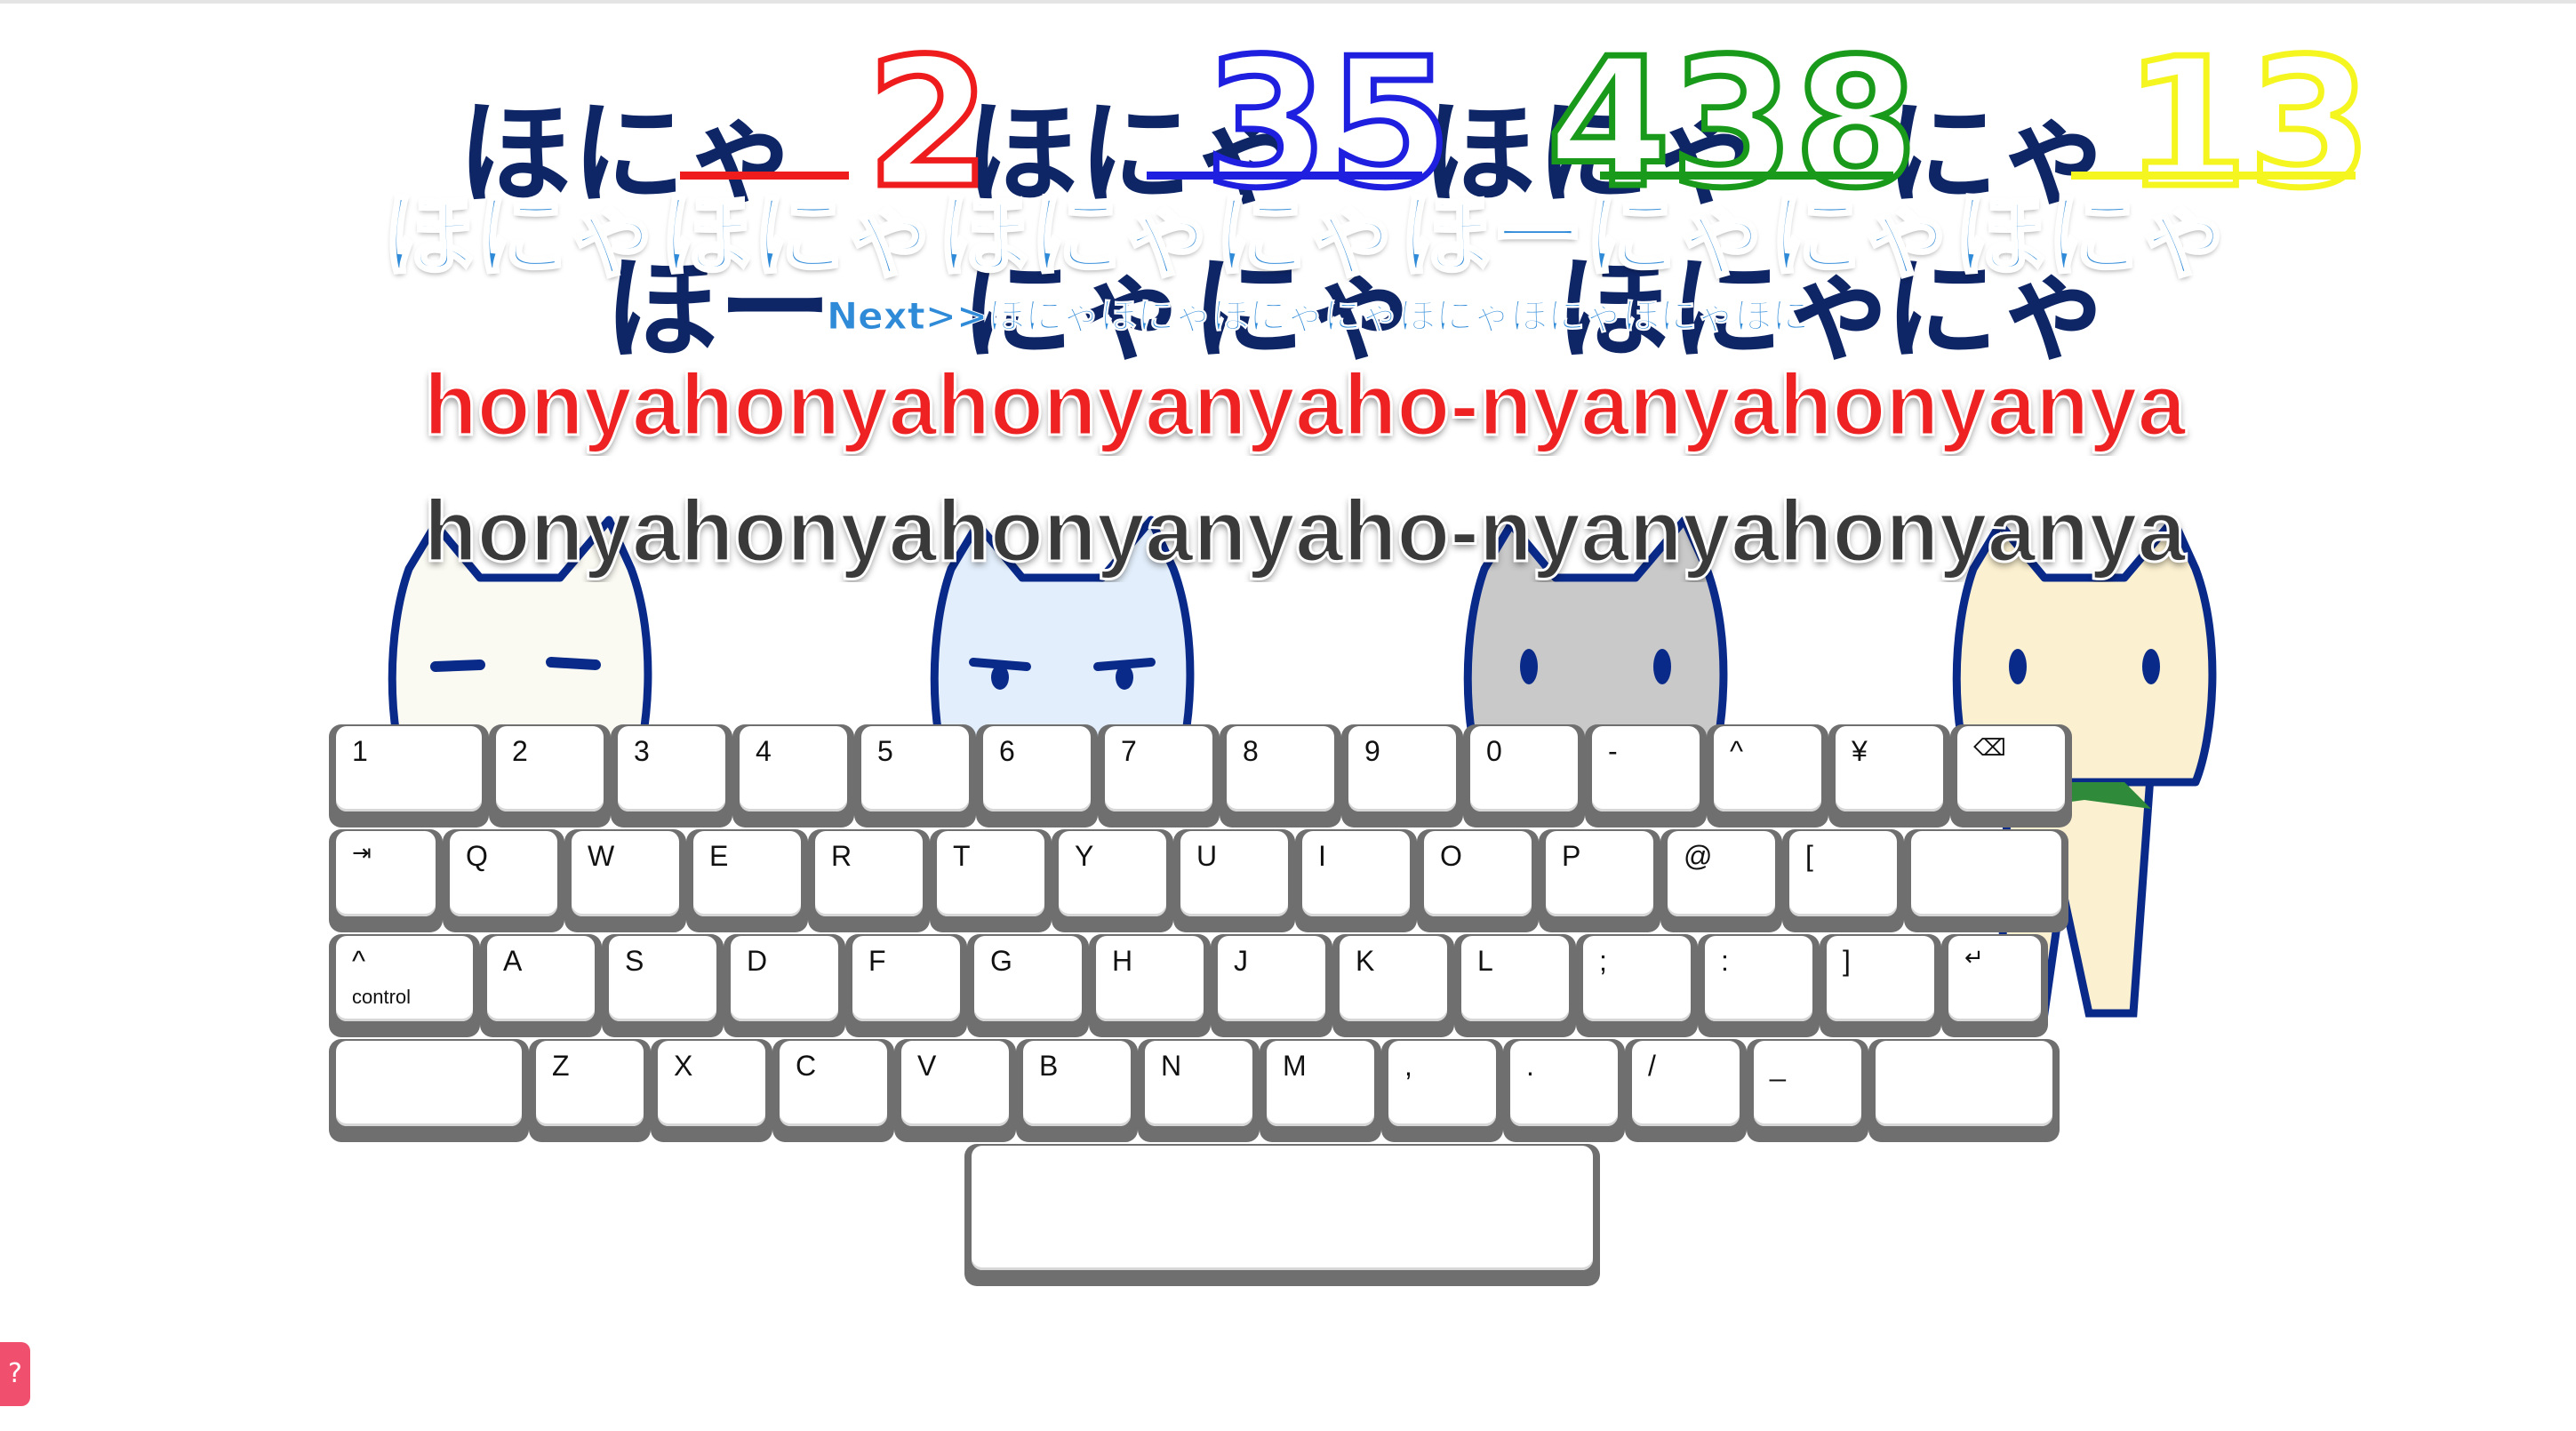 The width and height of the screenshot is (2576, 1431). What do you see at coordinates (382, 997) in the screenshot?
I see `key-sublabel: control` at bounding box center [382, 997].